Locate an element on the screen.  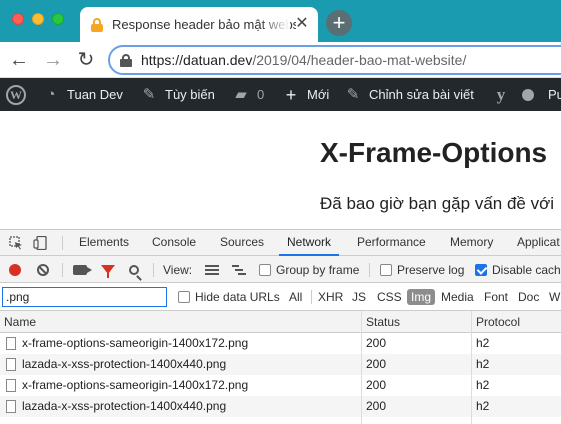
status-dot-menu is located at coordinates (528, 94).